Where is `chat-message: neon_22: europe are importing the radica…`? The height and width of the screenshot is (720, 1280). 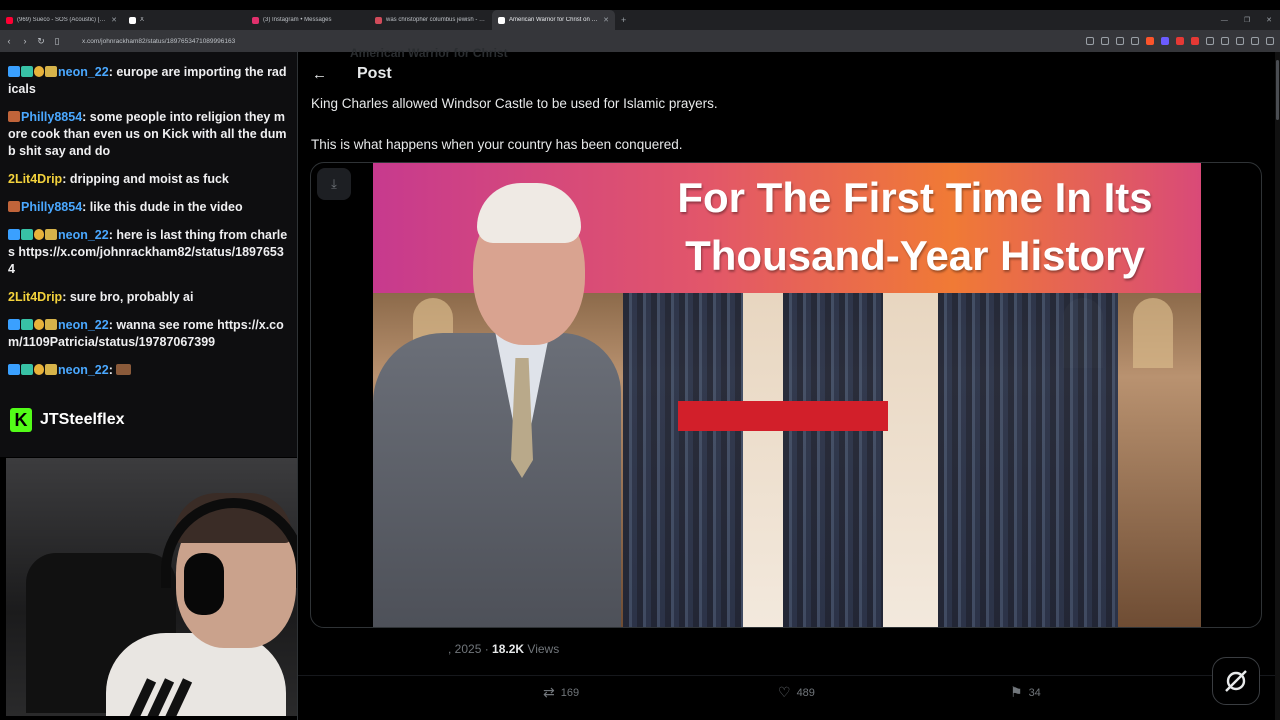 chat-message: neon_22: europe are importing the radica… is located at coordinates (148, 81).